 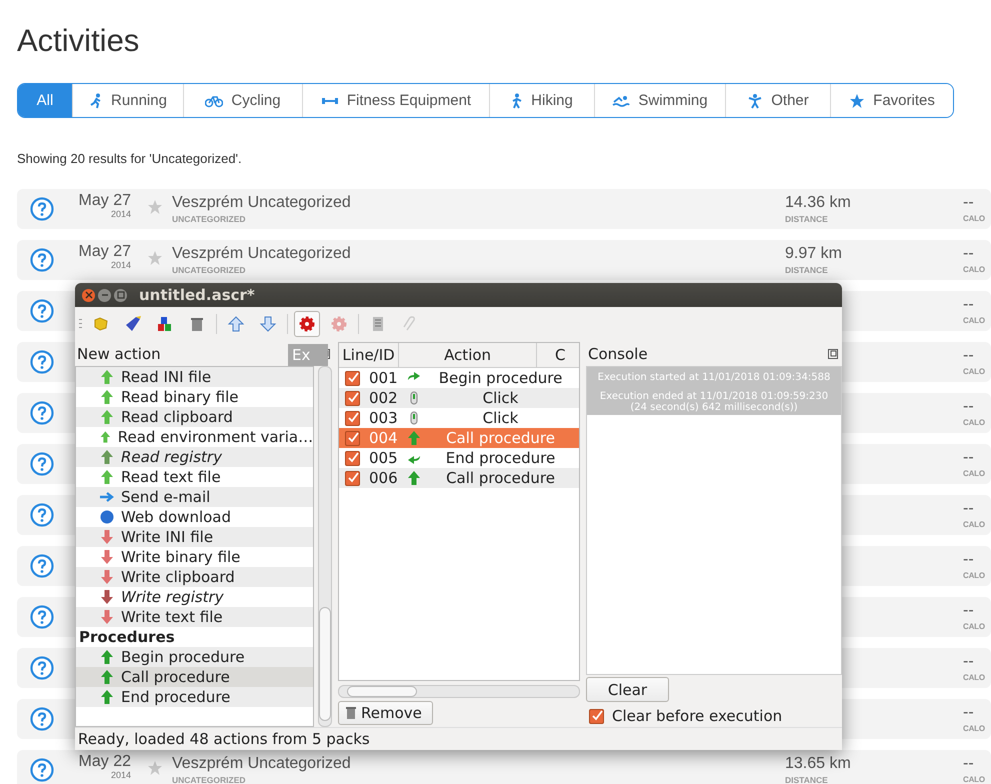 What do you see at coordinates (351, 713) in the screenshot?
I see `trash-icon` at bounding box center [351, 713].